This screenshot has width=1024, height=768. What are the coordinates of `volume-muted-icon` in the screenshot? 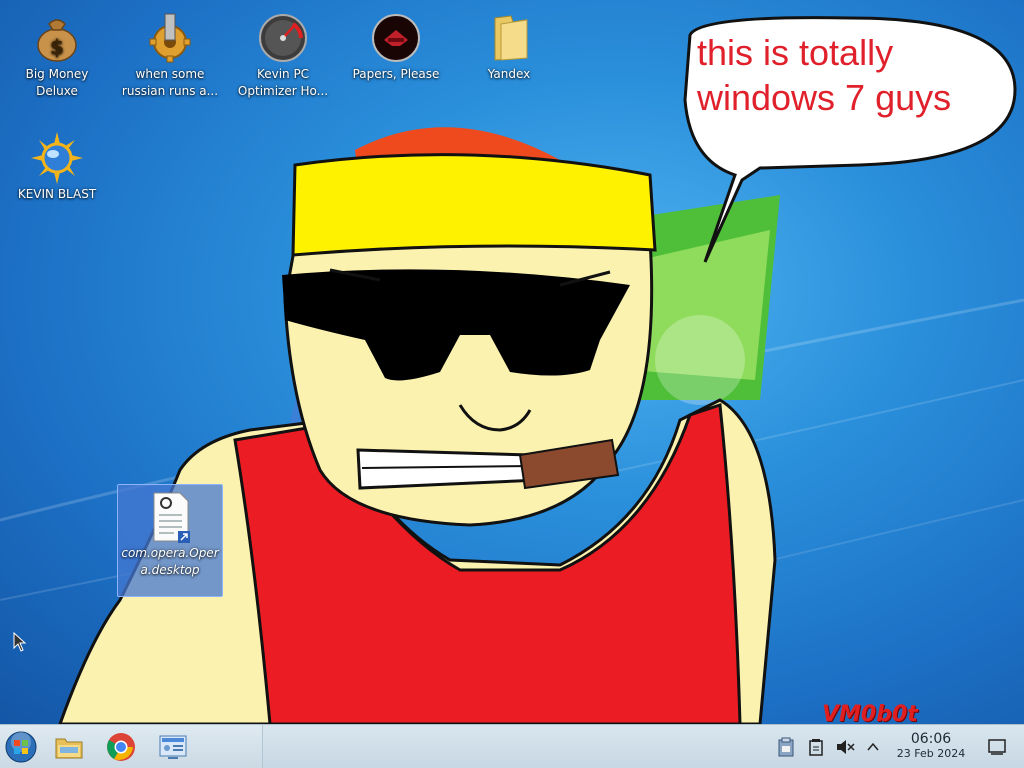 It's located at (846, 747).